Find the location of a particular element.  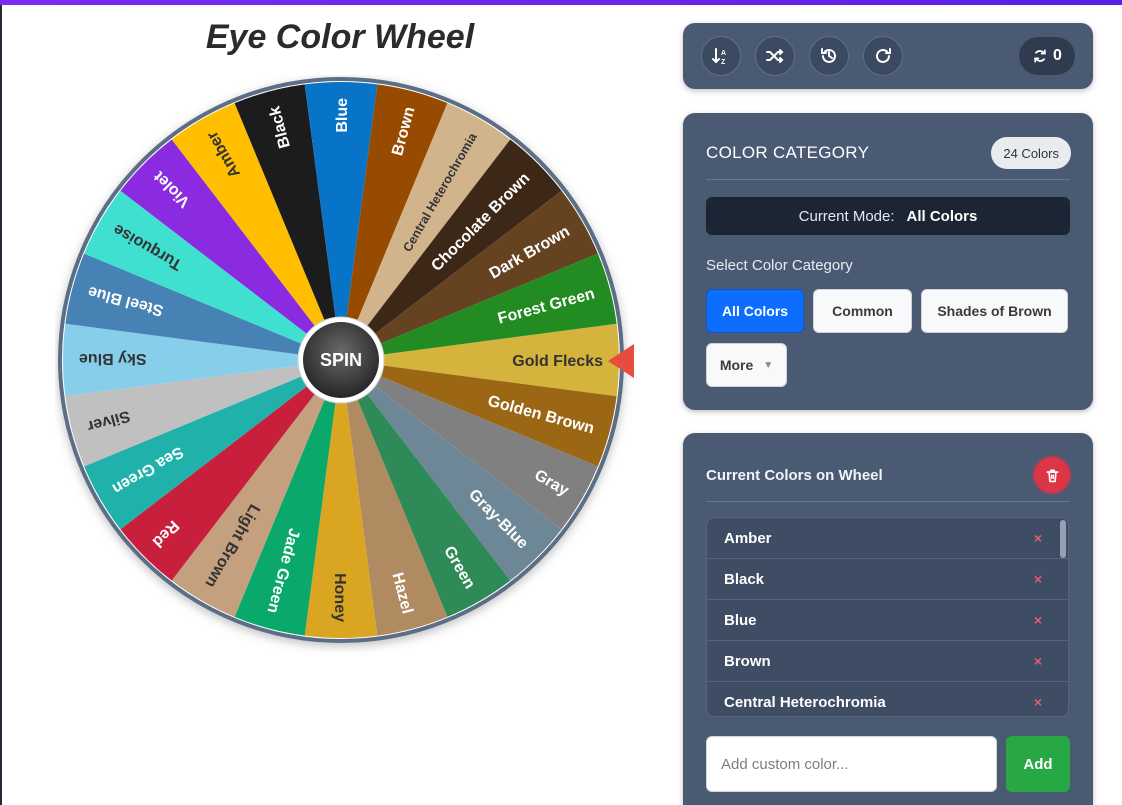

current-mode-bar: Current Mode: All Colors is located at coordinates (888, 216).